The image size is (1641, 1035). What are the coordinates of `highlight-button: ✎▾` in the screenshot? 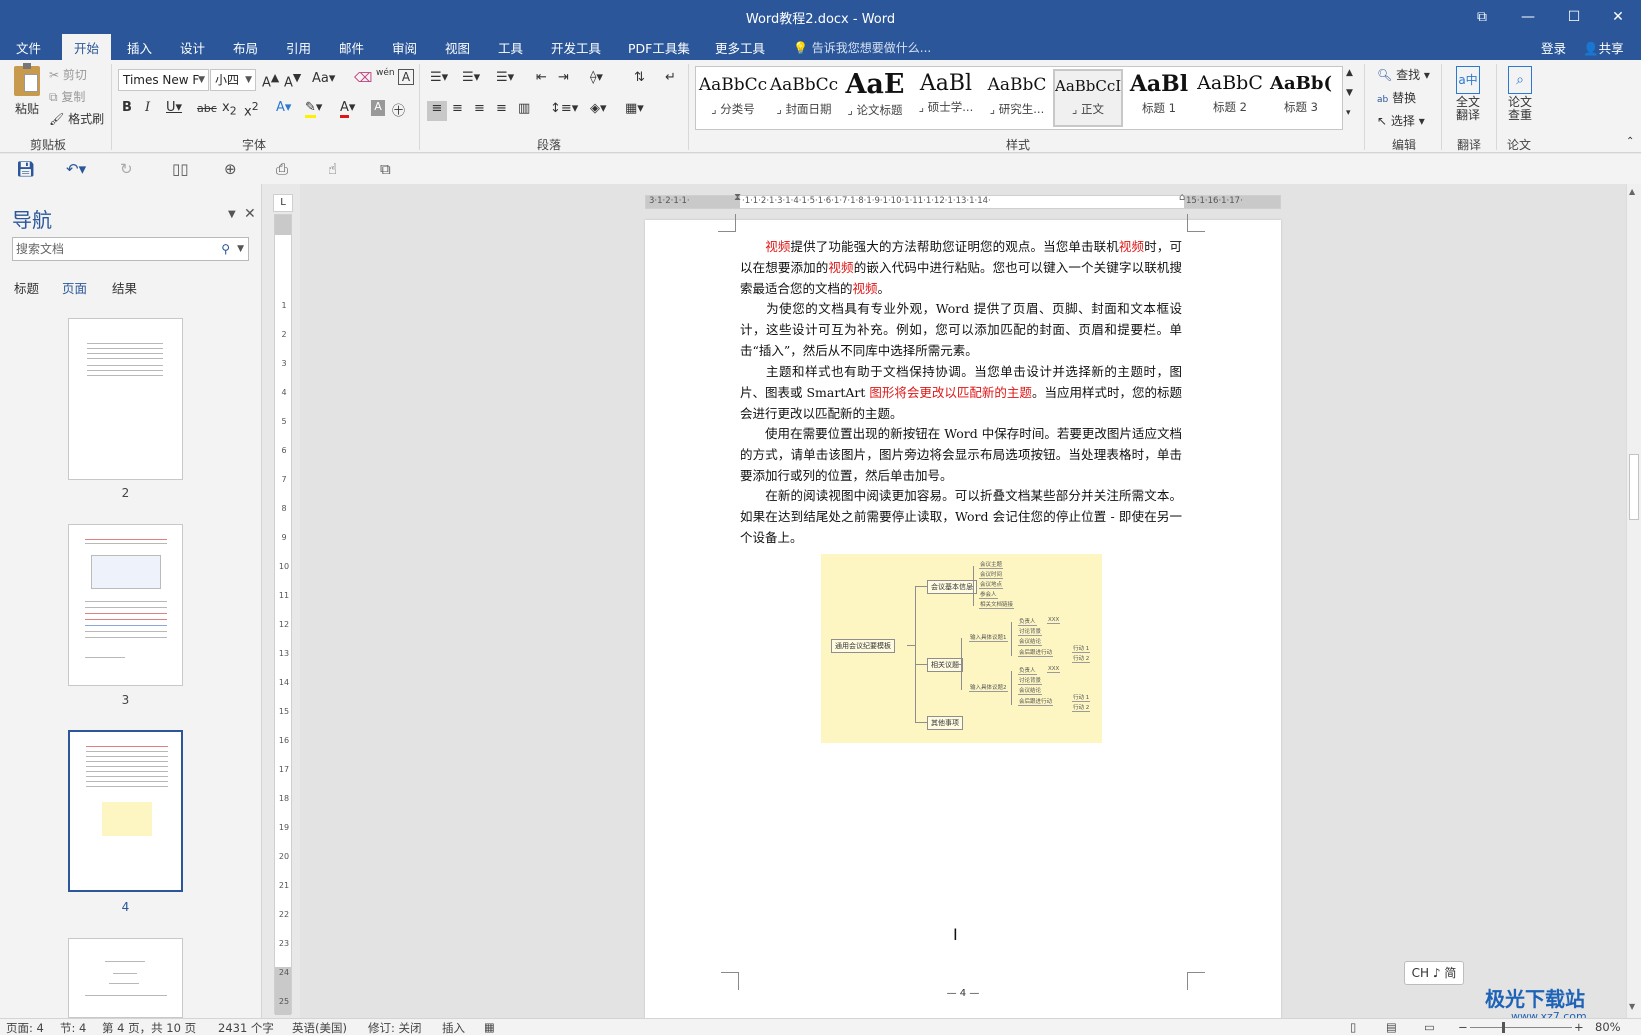 It's located at (313, 109).